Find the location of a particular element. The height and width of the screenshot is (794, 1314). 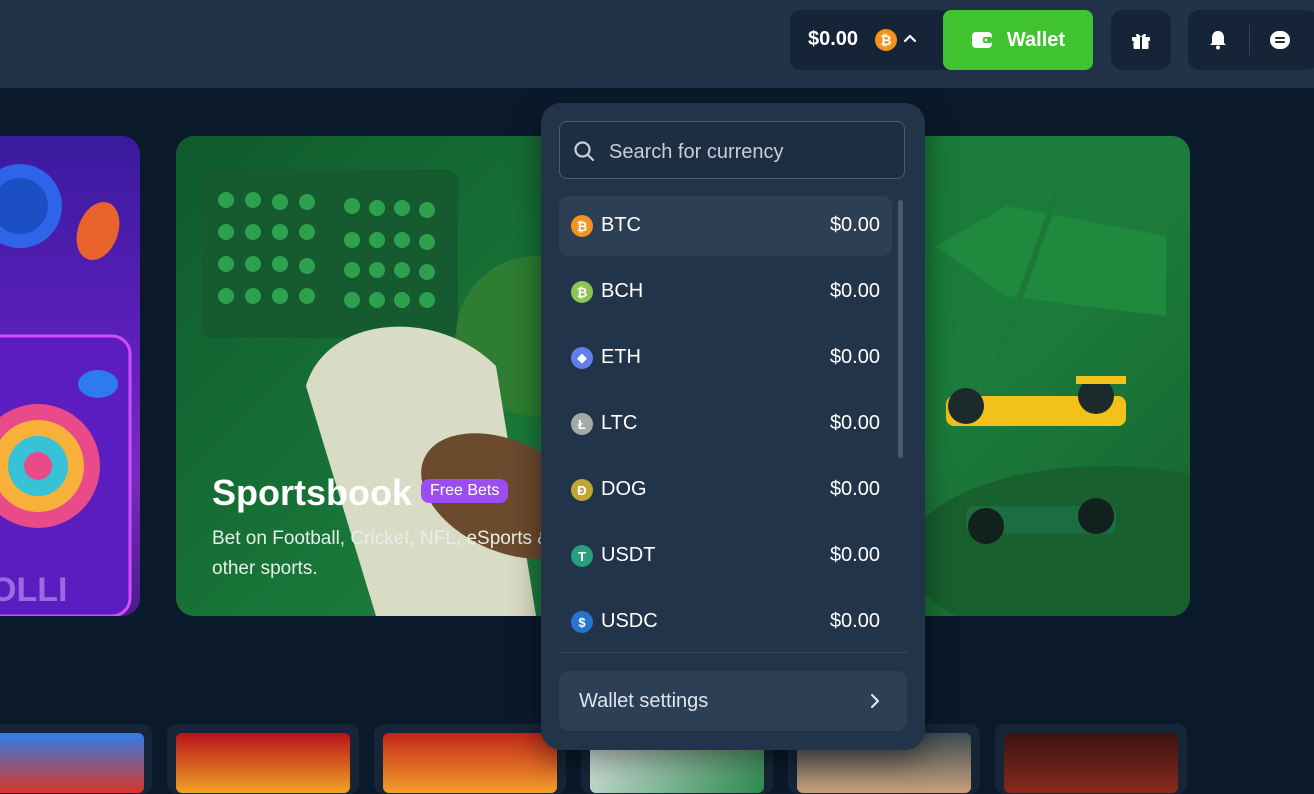

currency-code: USDT is located at coordinates (628, 555).